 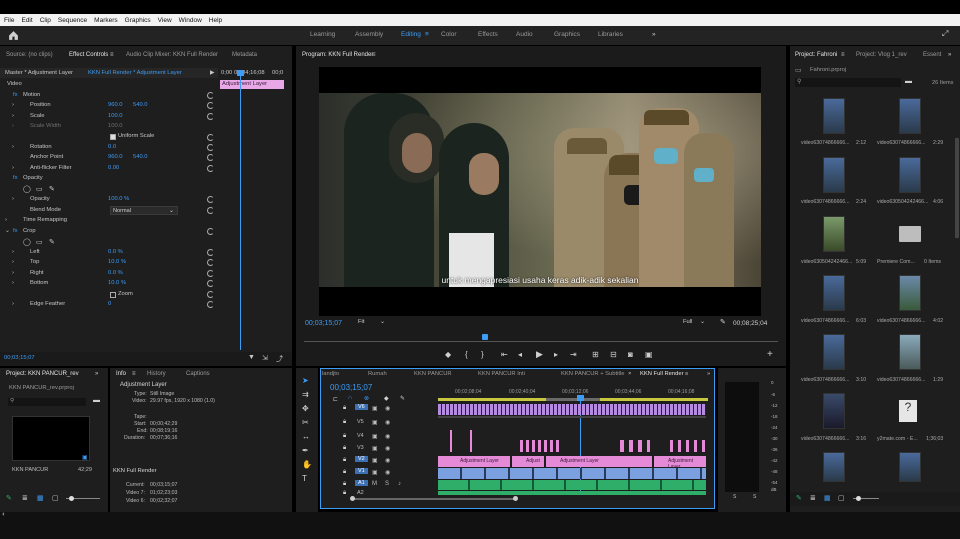 I want to click on new-bin-icon: ▬, so click(x=96, y=400).